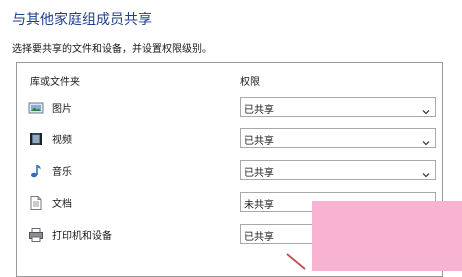 The height and width of the screenshot is (277, 462). What do you see at coordinates (55, 82) in the screenshot?
I see `library-column-header: 库或文件夹` at bounding box center [55, 82].